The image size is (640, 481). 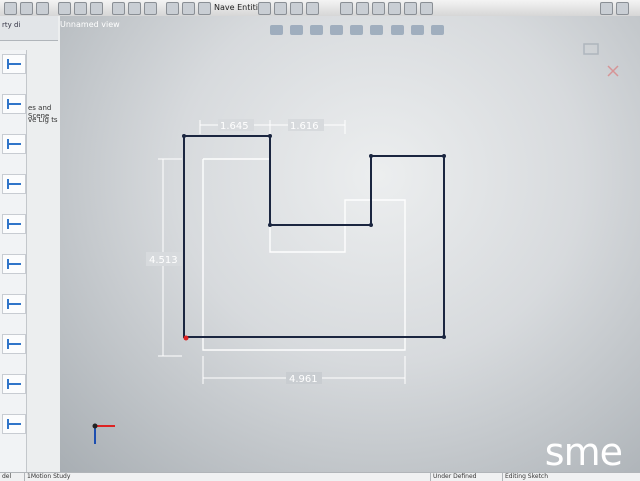 What do you see at coordinates (163, 260) in the screenshot?
I see `dimension-3-label: 4.513` at bounding box center [163, 260].